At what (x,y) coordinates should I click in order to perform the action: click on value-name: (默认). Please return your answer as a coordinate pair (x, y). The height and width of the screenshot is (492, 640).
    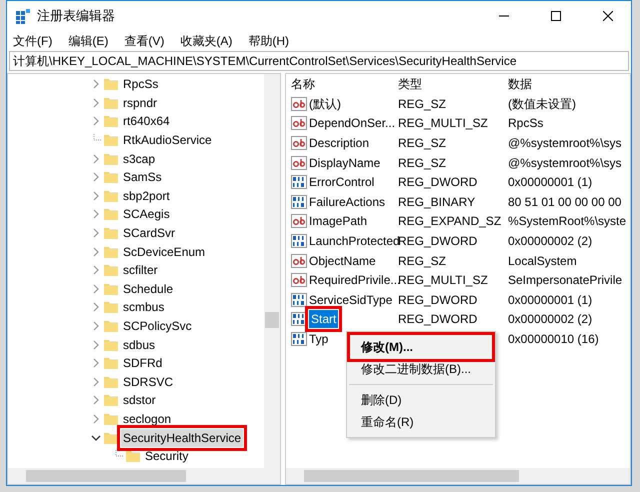
    Looking at the image, I should click on (325, 103).